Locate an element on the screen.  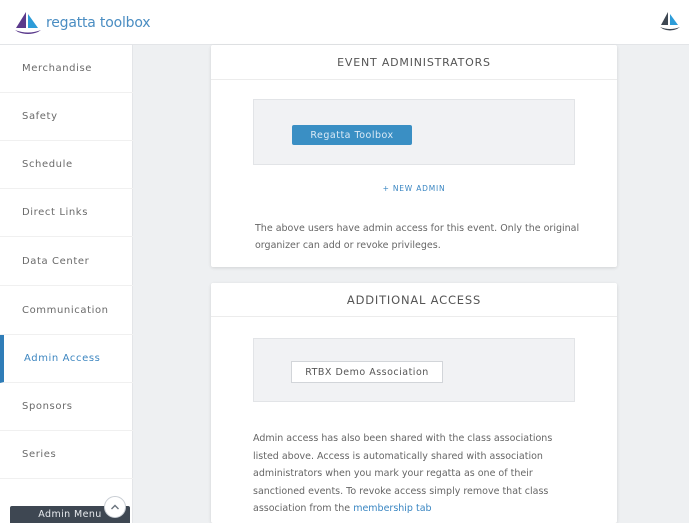
membership-tab-link: membership tab is located at coordinates (392, 508).